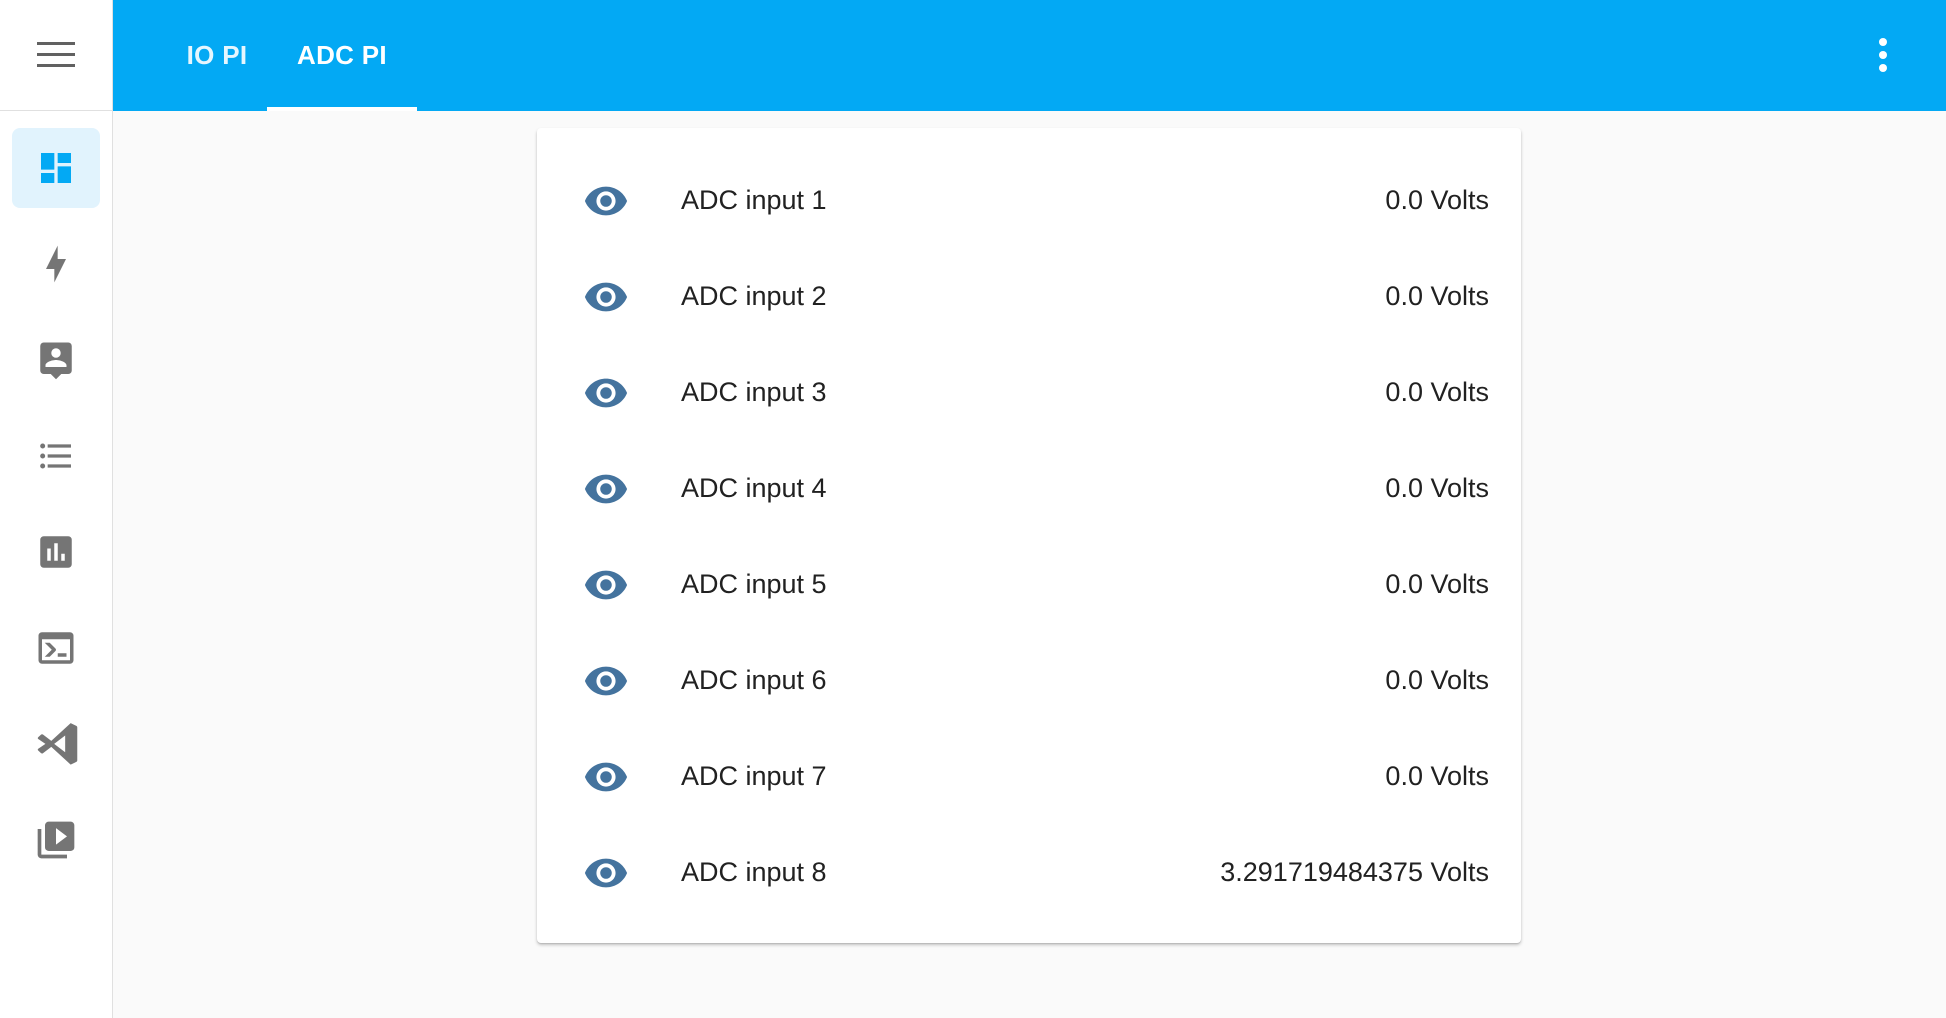 The width and height of the screenshot is (1946, 1018). Describe the element at coordinates (1029, 584) in the screenshot. I see `entity-row-5: ADC input 5 0.0 Volts` at that location.